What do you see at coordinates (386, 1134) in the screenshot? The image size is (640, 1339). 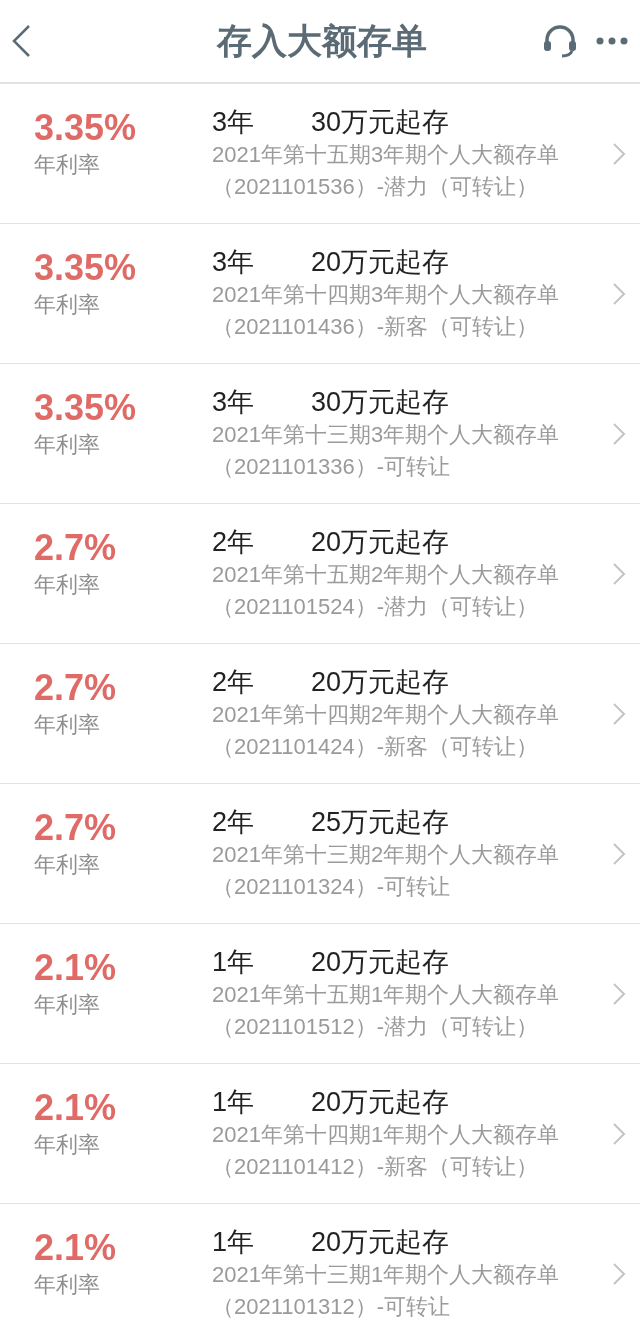 I see `product-name: 2021年第十四期1年期个人大额存单` at bounding box center [386, 1134].